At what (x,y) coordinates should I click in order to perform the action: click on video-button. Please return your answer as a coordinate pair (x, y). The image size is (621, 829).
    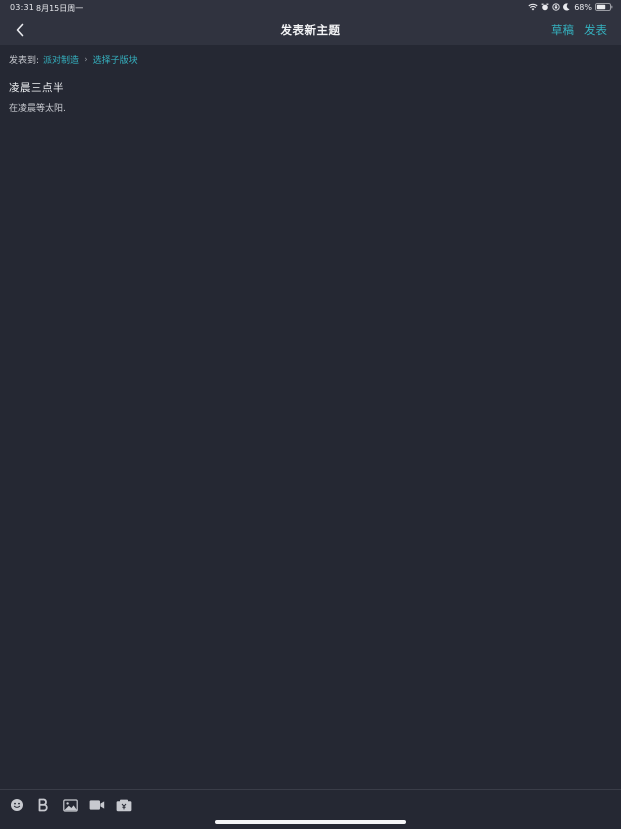
    Looking at the image, I should click on (97, 805).